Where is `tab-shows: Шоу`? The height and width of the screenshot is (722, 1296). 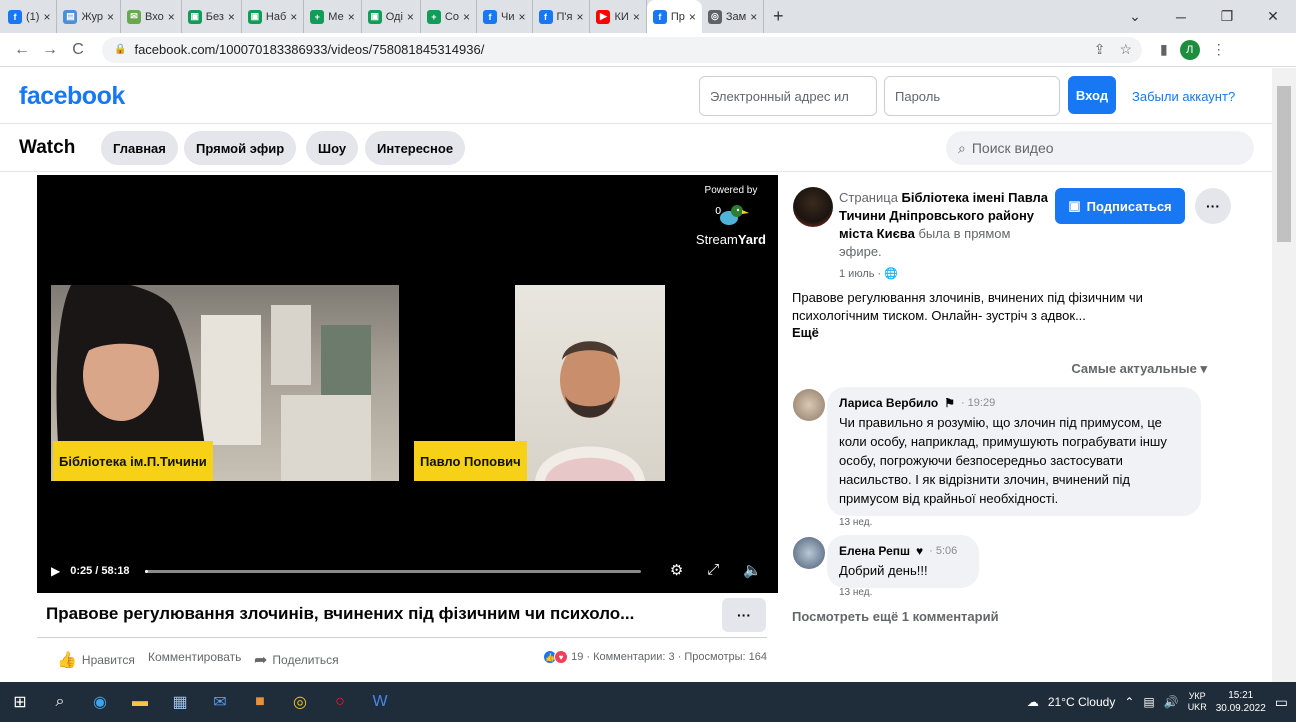 tab-shows: Шоу is located at coordinates (332, 148).